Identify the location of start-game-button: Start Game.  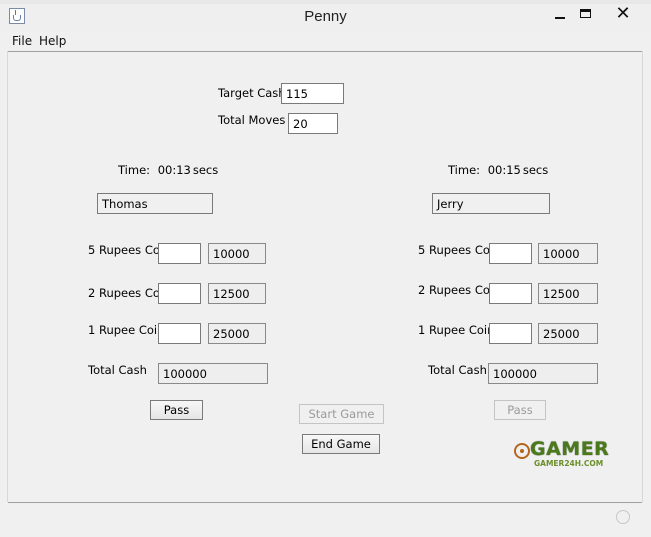
(341, 414).